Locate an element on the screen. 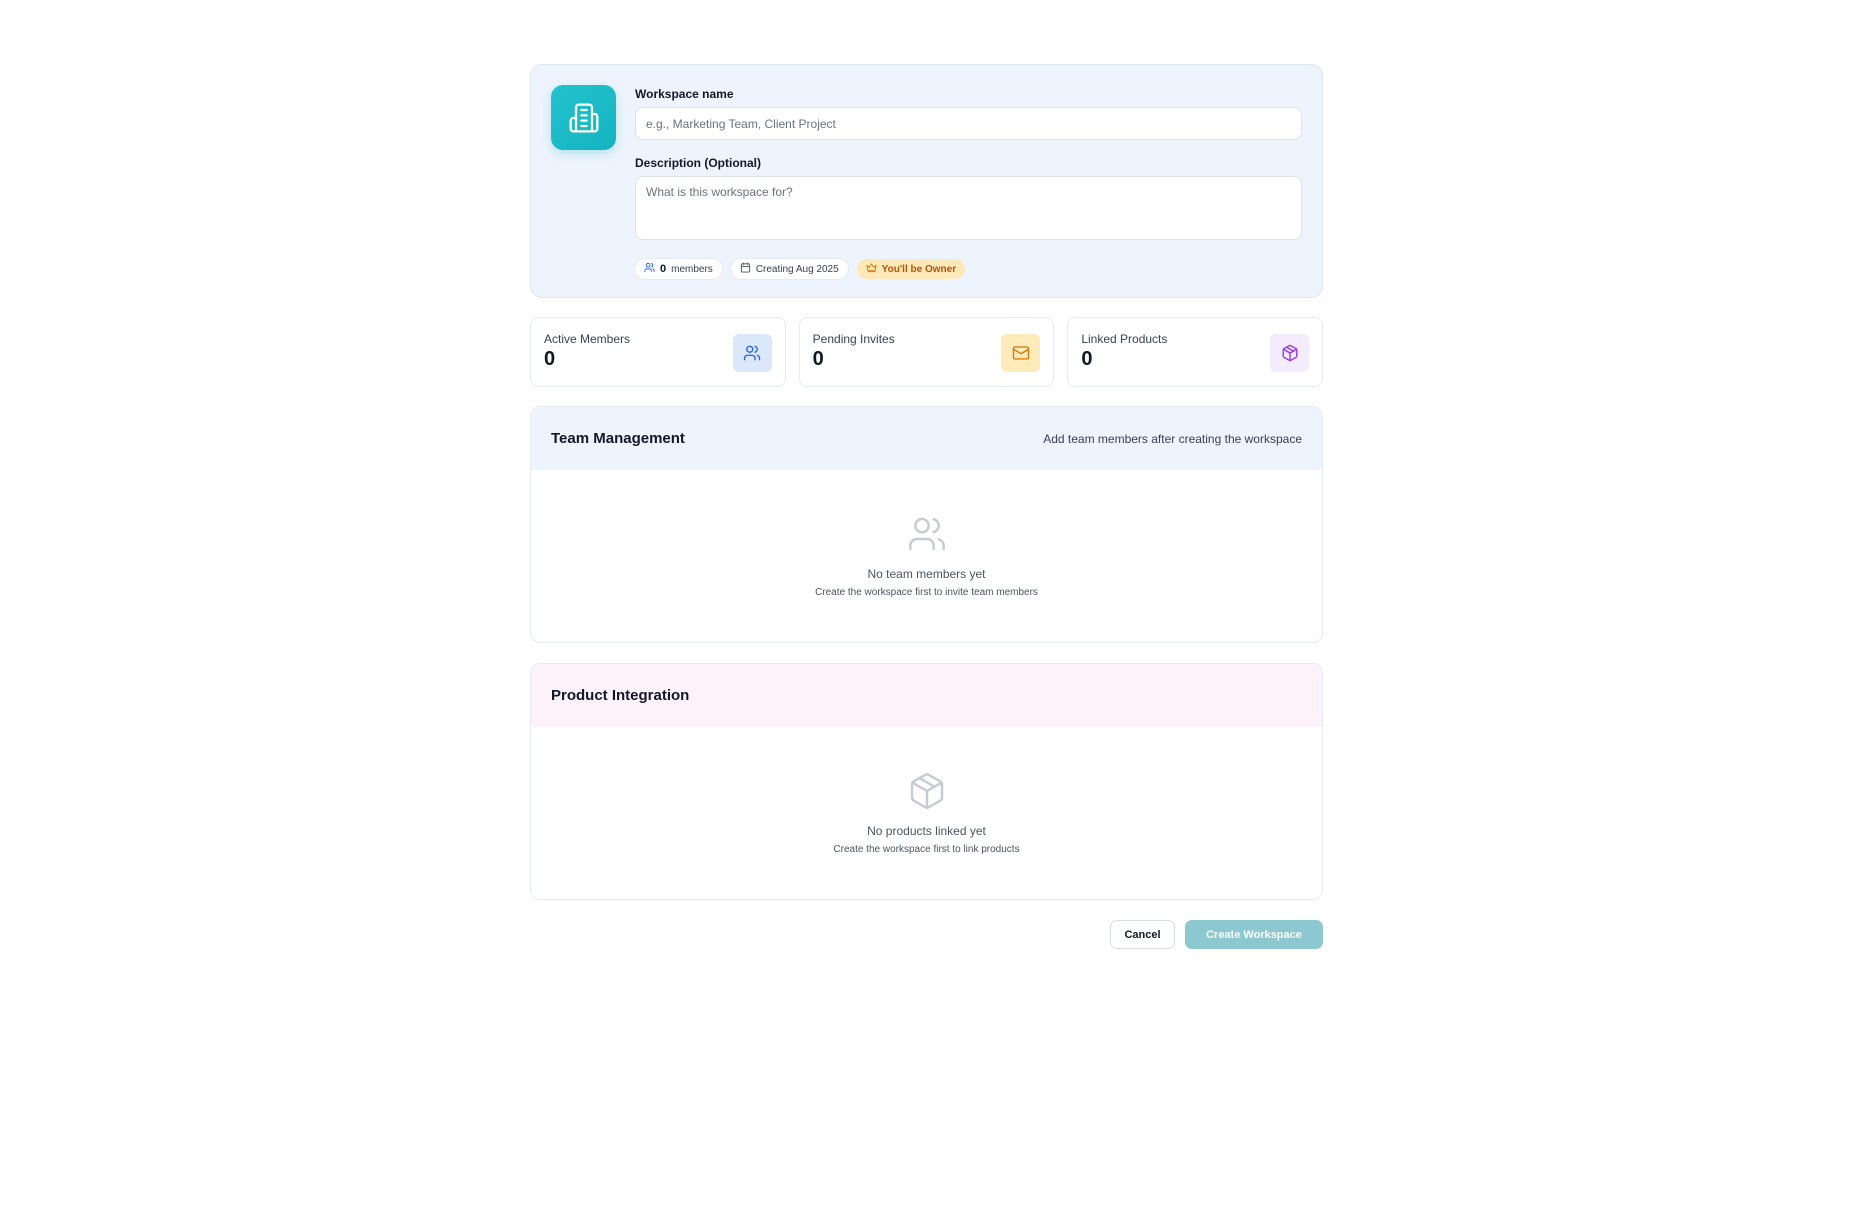 The width and height of the screenshot is (1852, 1211). workspace-name-label: Workspace name is located at coordinates (684, 94).